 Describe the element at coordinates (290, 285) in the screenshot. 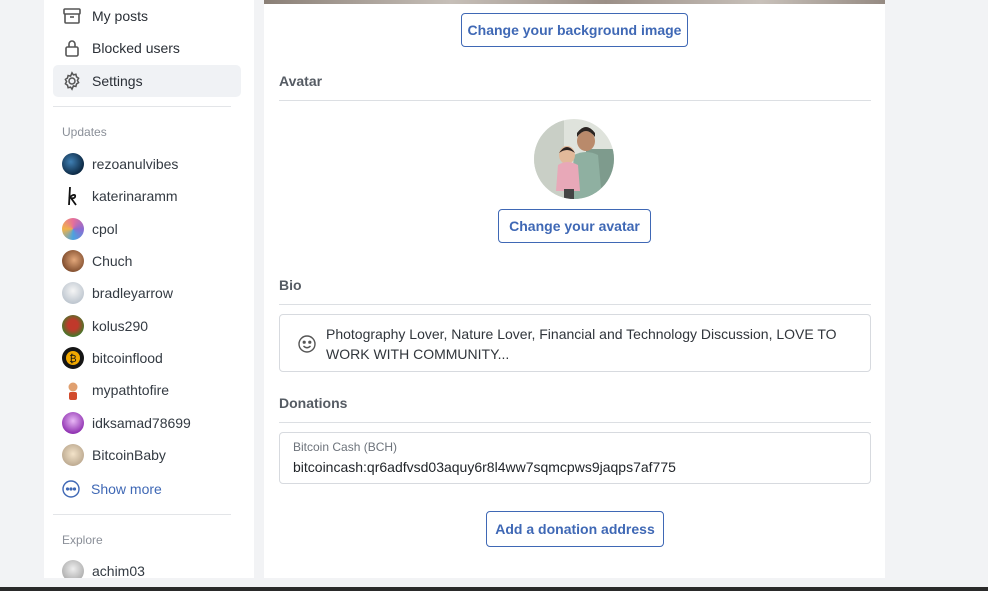

I see `bio-section-title: Bio` at that location.